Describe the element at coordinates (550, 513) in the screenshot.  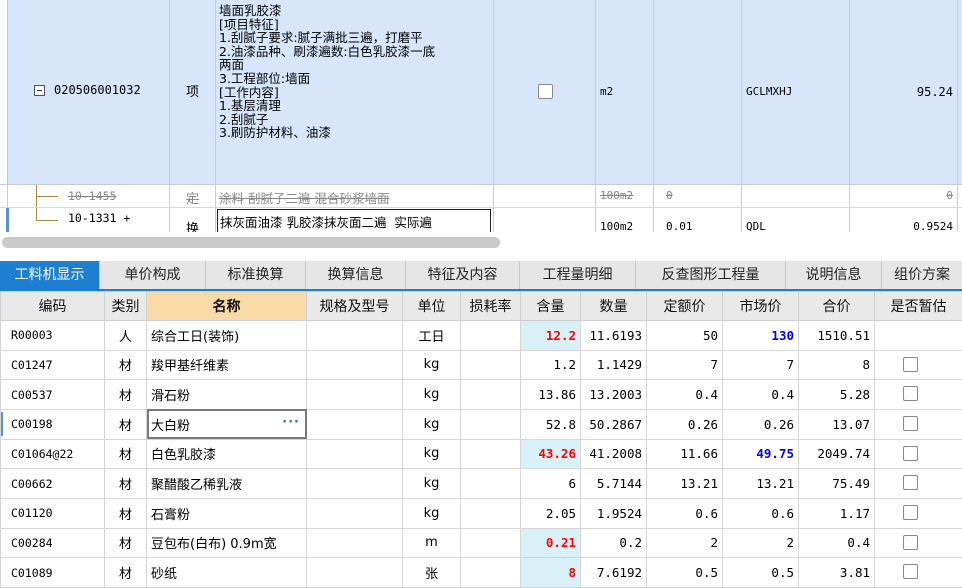
I see `cell-content: 2.05` at that location.